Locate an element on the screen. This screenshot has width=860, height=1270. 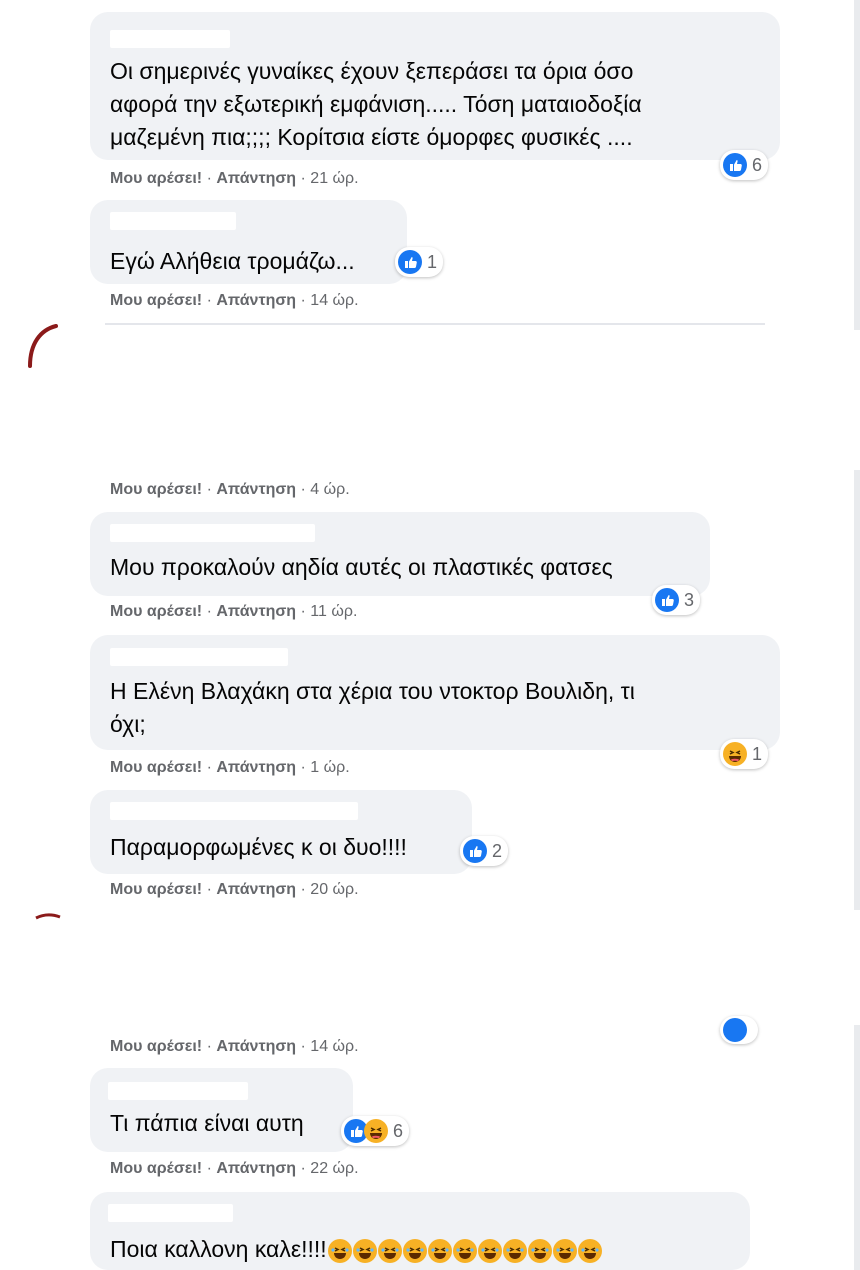
comment-actions: Μου αρέσει! · Απάντηση · 21 ώρ. is located at coordinates (234, 178).